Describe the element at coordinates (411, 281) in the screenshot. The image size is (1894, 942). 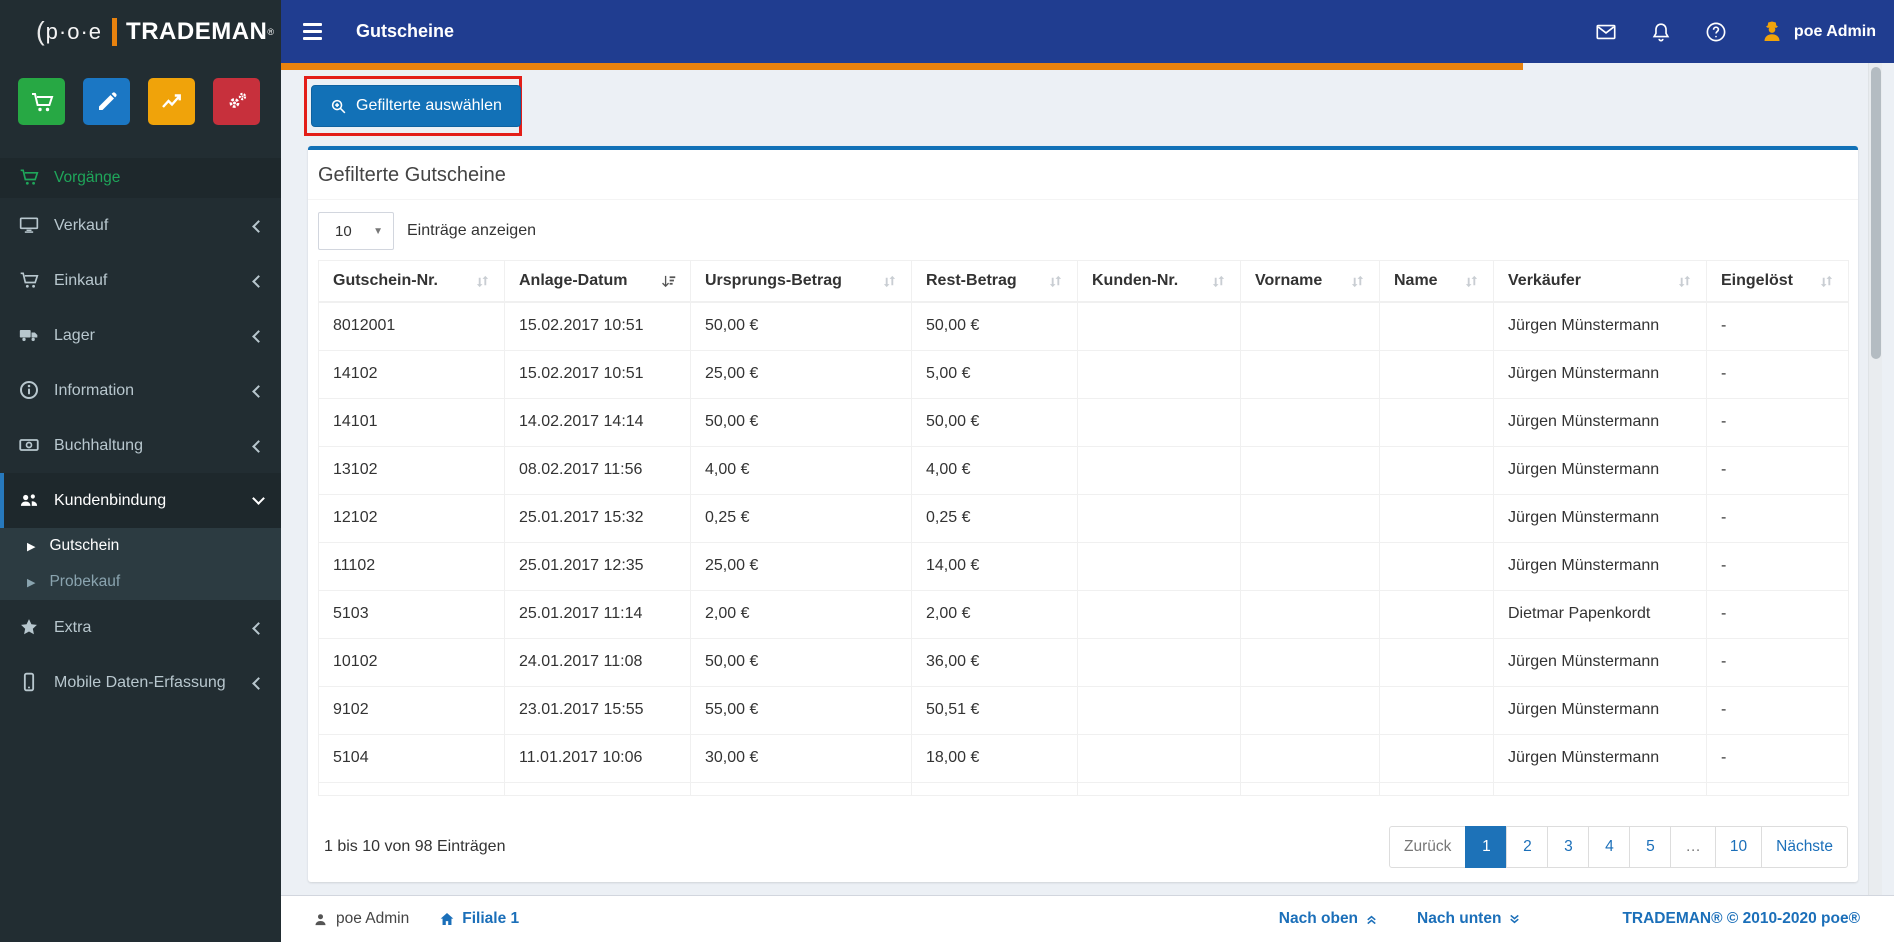
I see `column-header-gutschein-nr: Gutschein-Nr.` at that location.